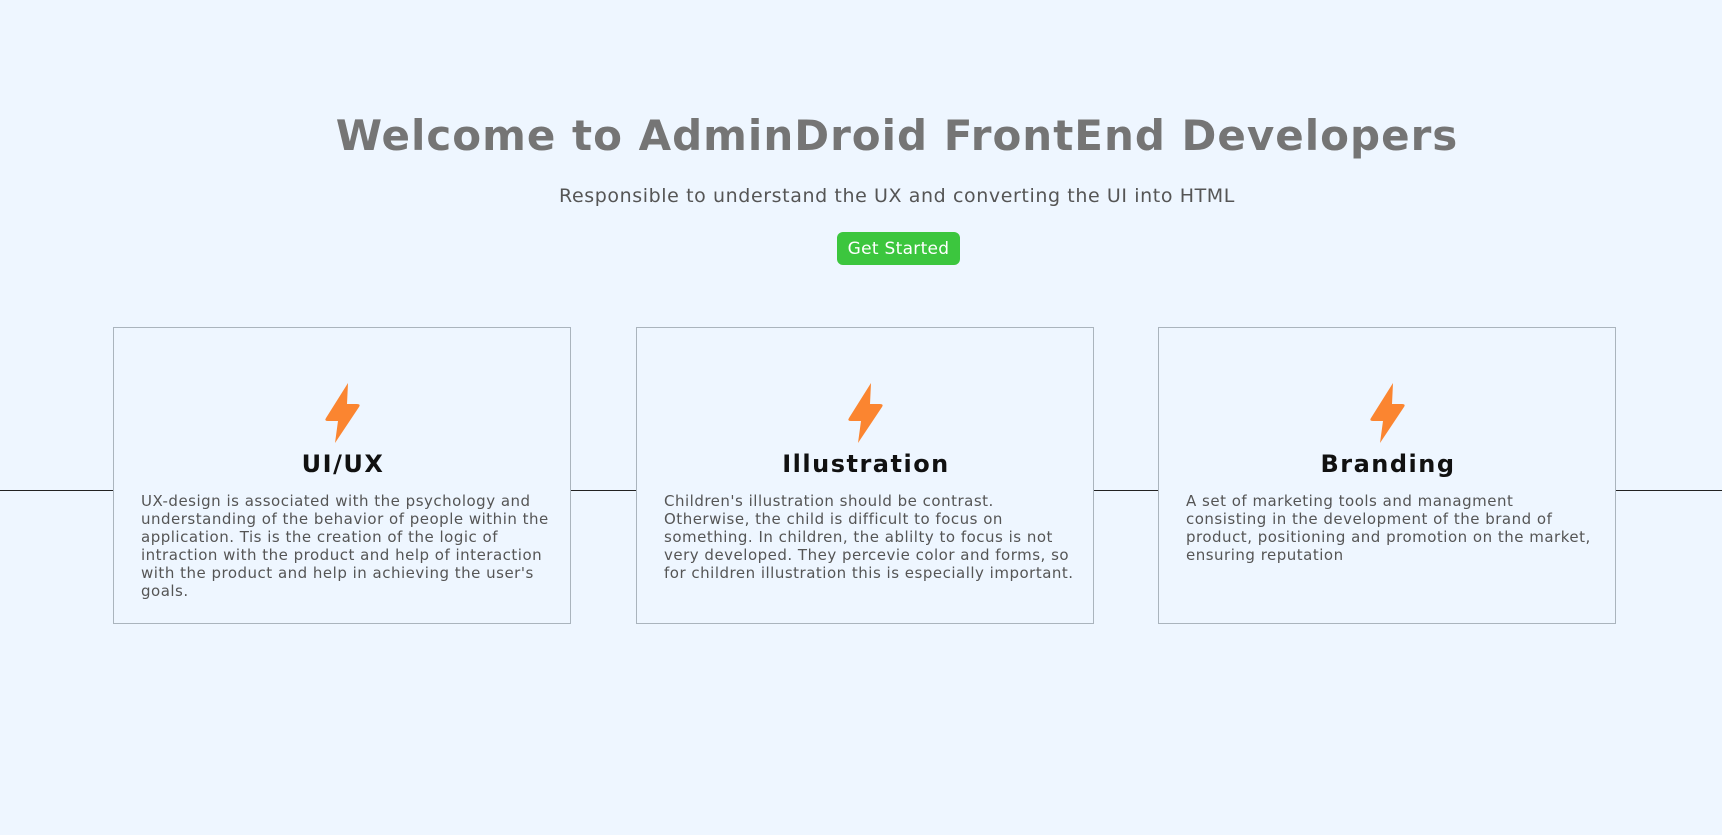 The width and height of the screenshot is (1722, 835). What do you see at coordinates (1388, 464) in the screenshot?
I see `card-title: Branding` at bounding box center [1388, 464].